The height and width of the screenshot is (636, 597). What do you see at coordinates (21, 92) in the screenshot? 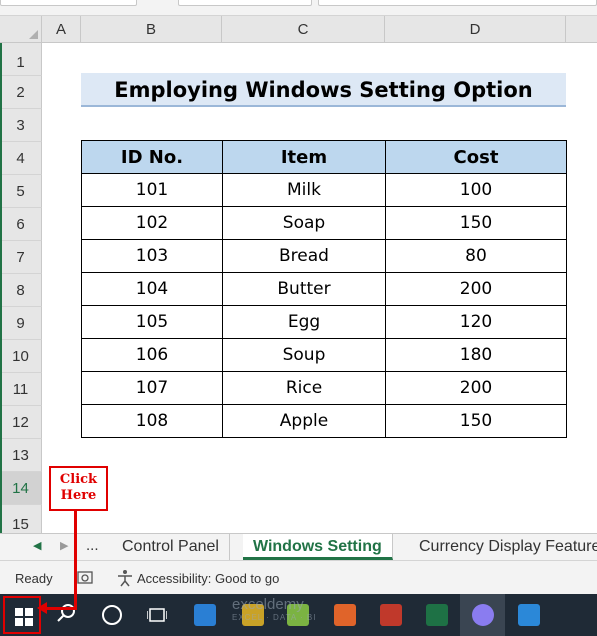
I see `row-header-2: 2` at bounding box center [21, 92].